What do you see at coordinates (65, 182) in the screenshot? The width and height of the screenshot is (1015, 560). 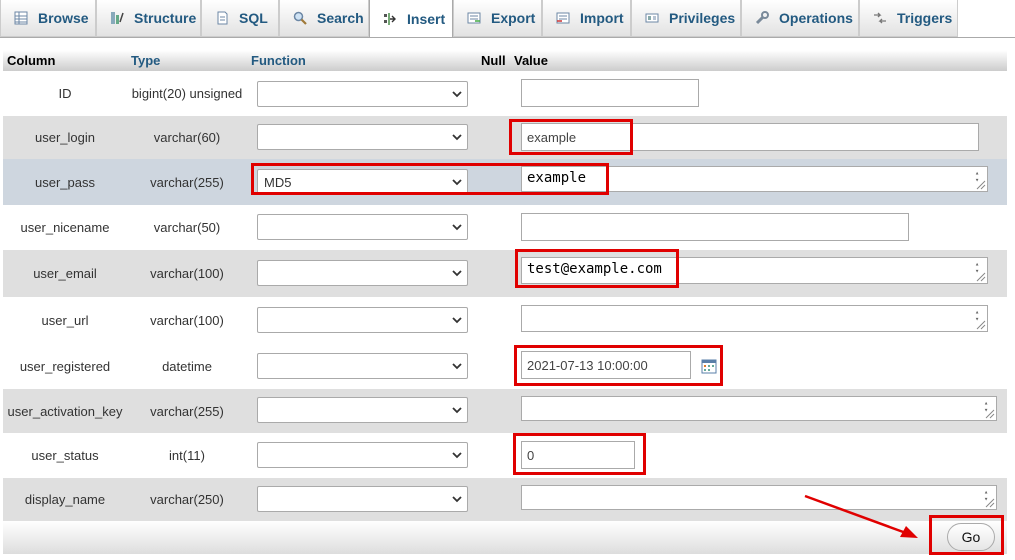 I see `column-name: user_pass` at bounding box center [65, 182].